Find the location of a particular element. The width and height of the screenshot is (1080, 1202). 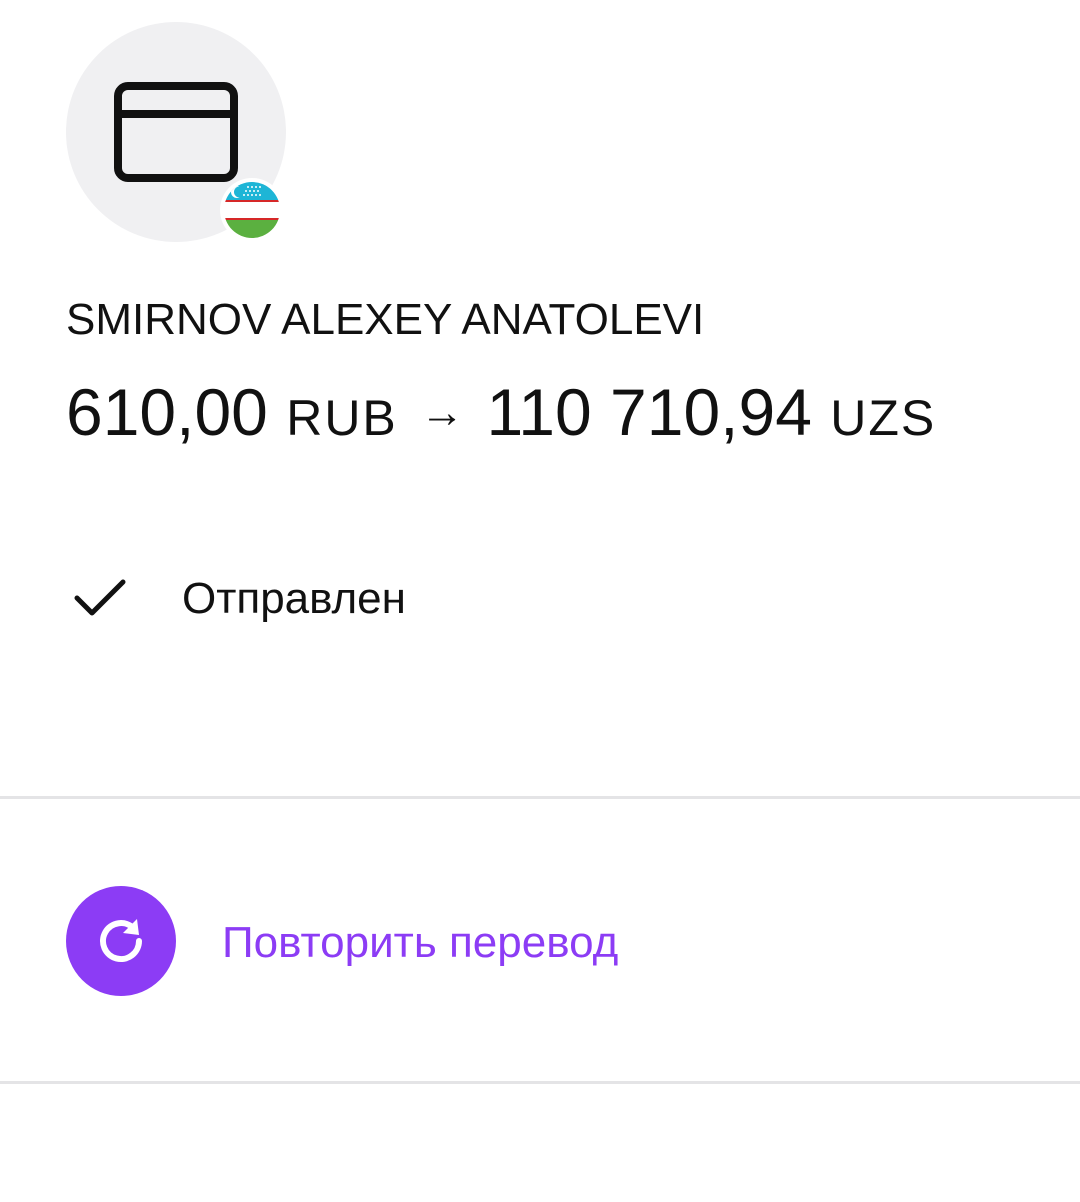

repeat-transfer-label: Повторить перевод is located at coordinates (420, 943).